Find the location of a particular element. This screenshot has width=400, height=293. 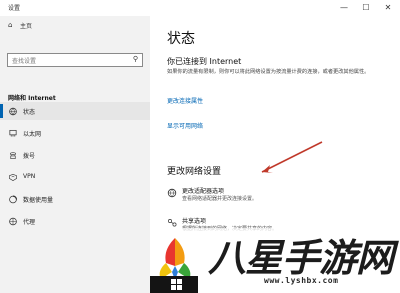

watermark-url: www.lyshbx.com is located at coordinates (301, 280).